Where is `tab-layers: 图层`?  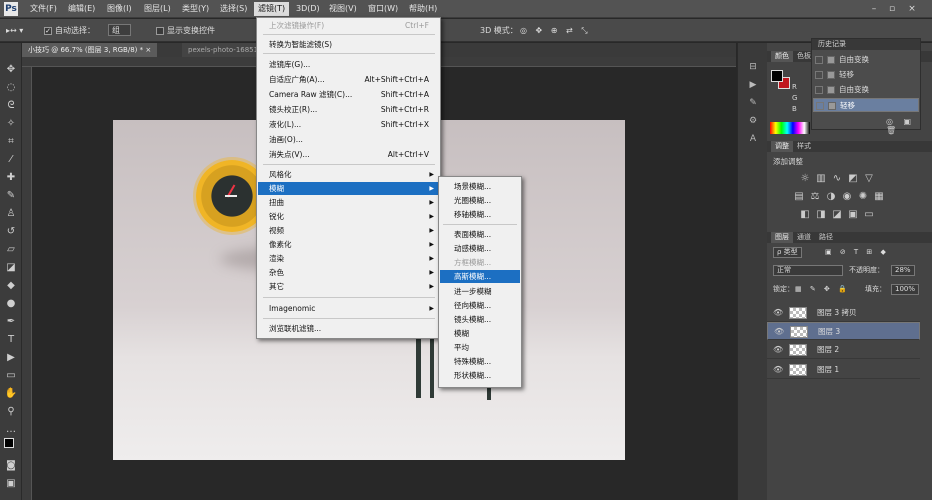
tab-layers: 图层 is located at coordinates (782, 237).